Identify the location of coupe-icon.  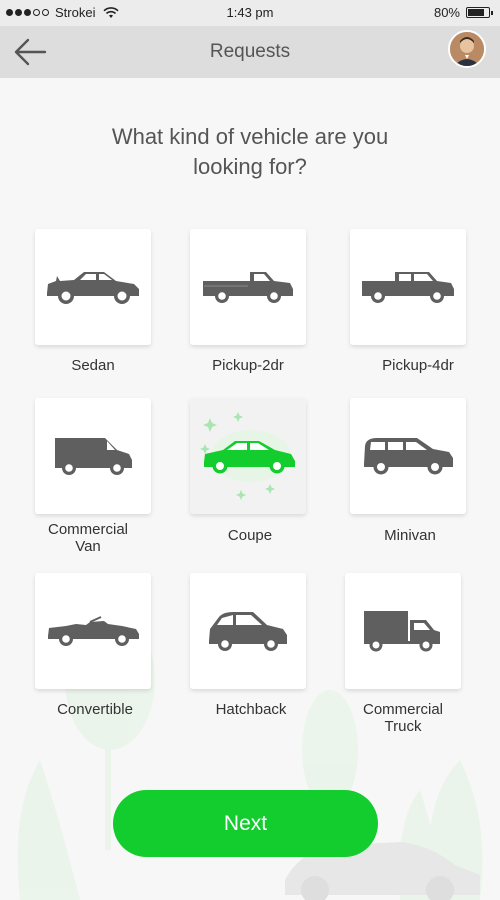
(247, 456).